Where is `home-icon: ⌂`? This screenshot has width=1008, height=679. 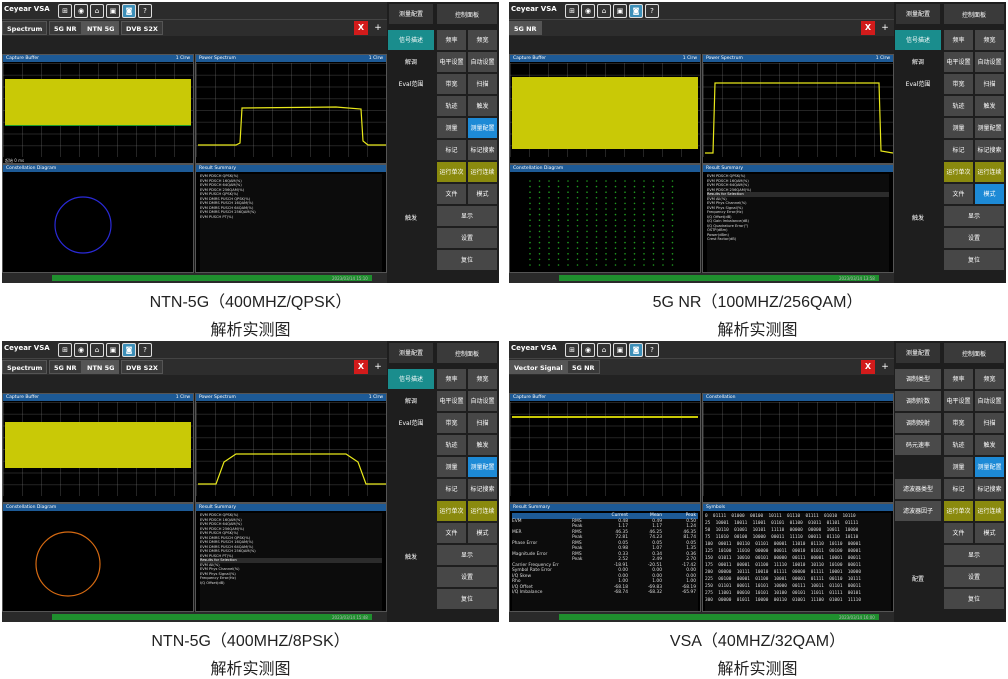
home-icon: ⌂ is located at coordinates (97, 350).